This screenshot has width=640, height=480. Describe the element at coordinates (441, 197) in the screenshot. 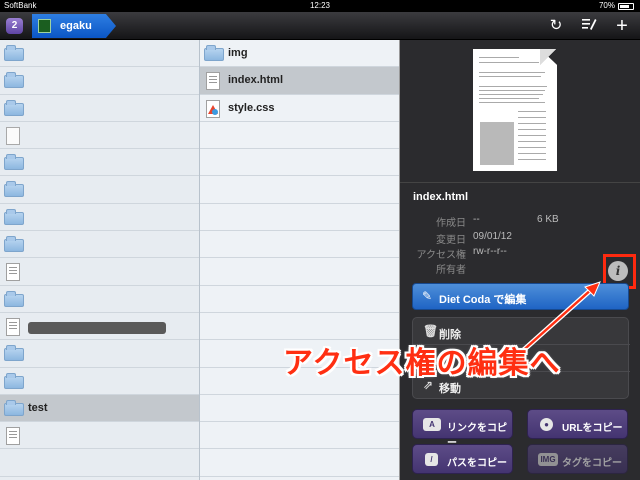

I see `file-name: index.html` at that location.